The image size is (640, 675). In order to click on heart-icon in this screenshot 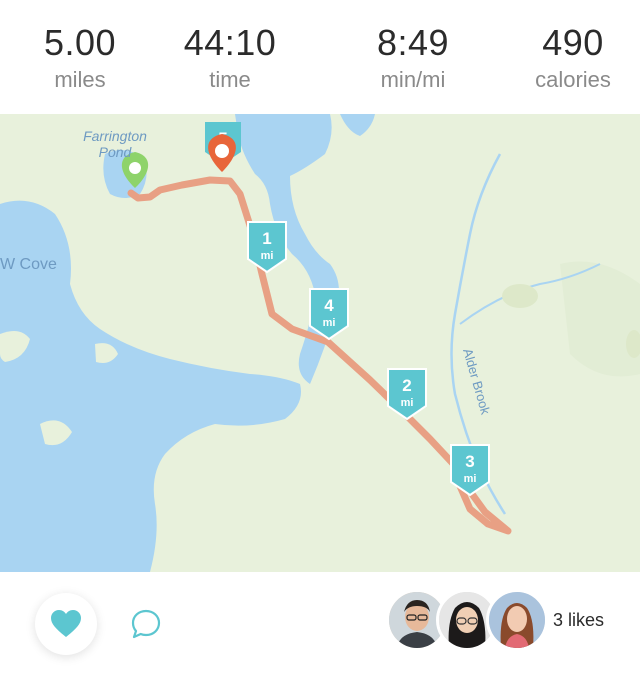, I will do `click(66, 623)`.